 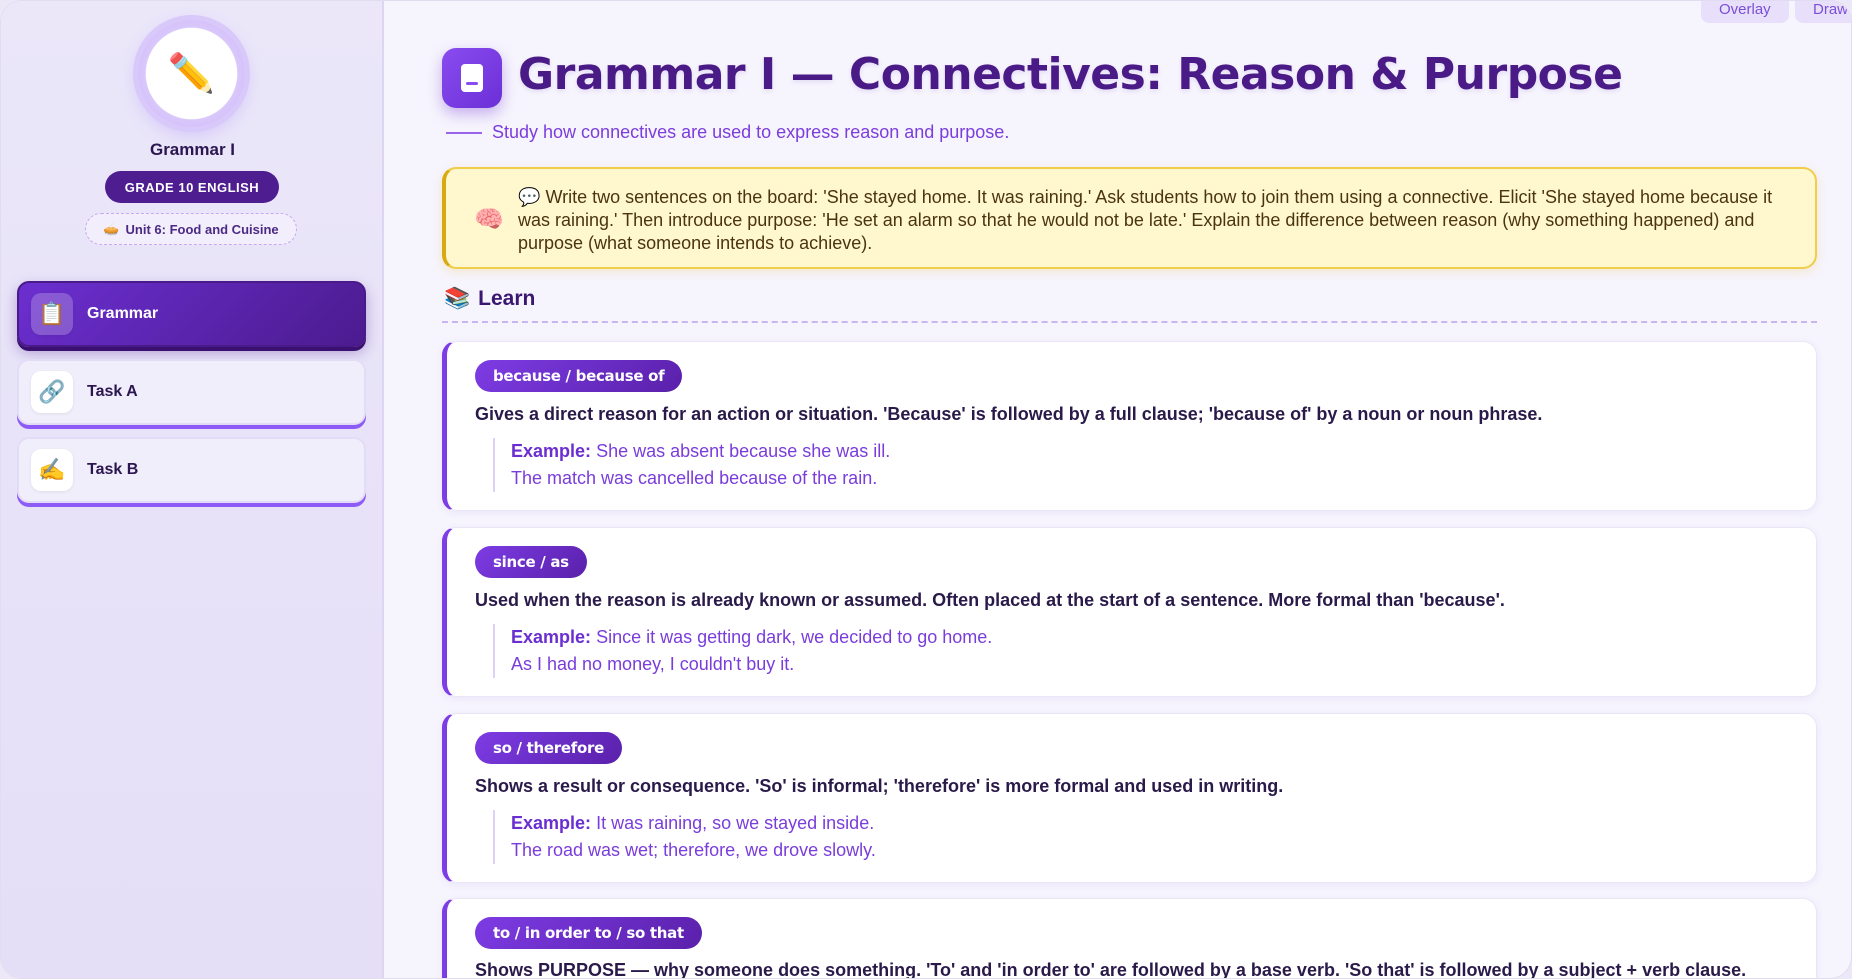 What do you see at coordinates (52, 314) in the screenshot?
I see `clipboard-icon: 📋` at bounding box center [52, 314].